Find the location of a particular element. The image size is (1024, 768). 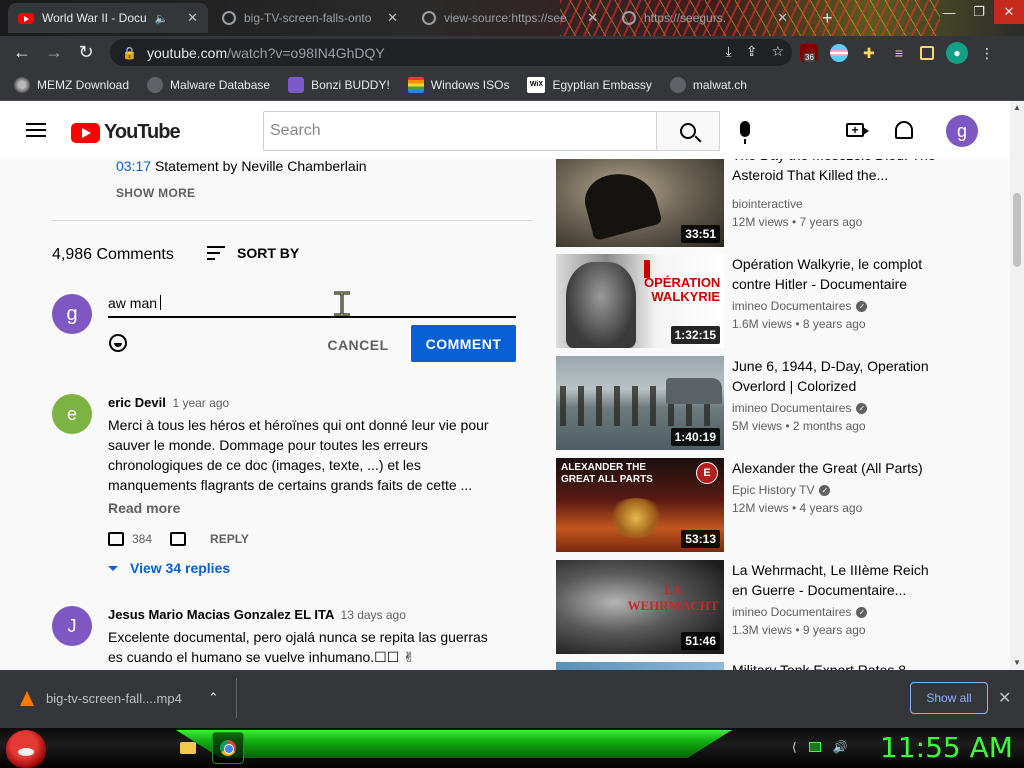

network-icon is located at coordinates (814, 747).